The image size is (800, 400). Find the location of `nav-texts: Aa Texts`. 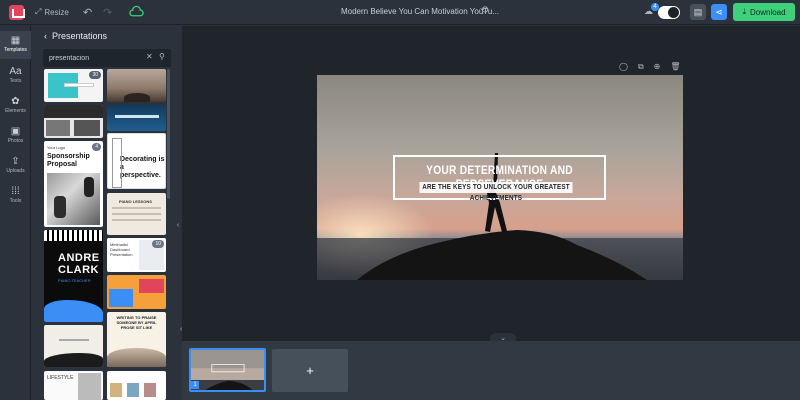

nav-texts: Aa Texts is located at coordinates (15, 76).